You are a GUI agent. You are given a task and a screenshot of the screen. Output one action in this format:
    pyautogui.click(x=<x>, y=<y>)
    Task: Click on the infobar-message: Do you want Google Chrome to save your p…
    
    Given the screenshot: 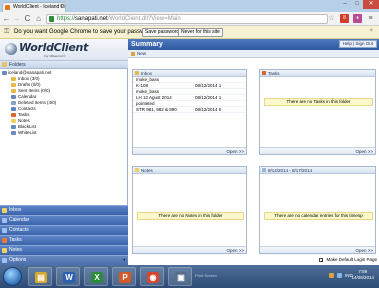 What is the action you would take?
    pyautogui.click(x=85, y=32)
    